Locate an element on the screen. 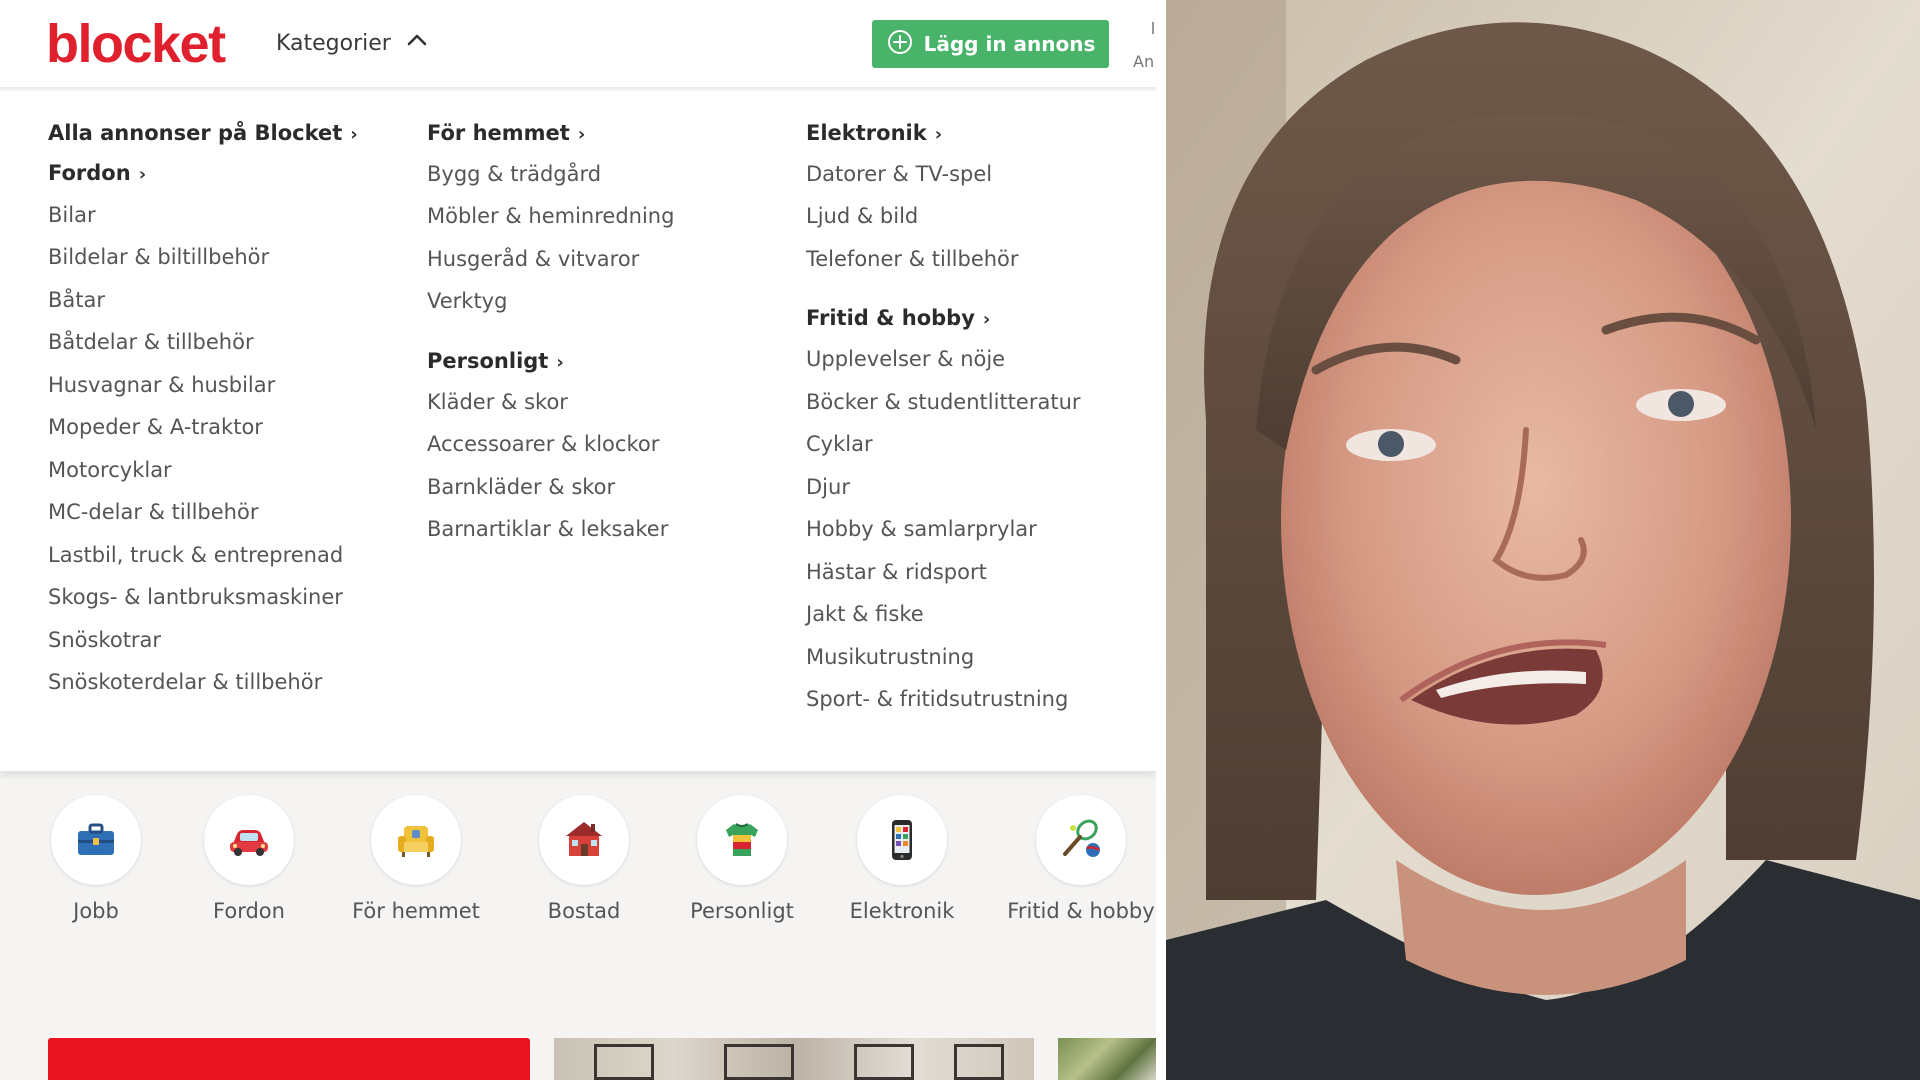 The height and width of the screenshot is (1080, 1920). category-label: Fordon is located at coordinates (249, 911).